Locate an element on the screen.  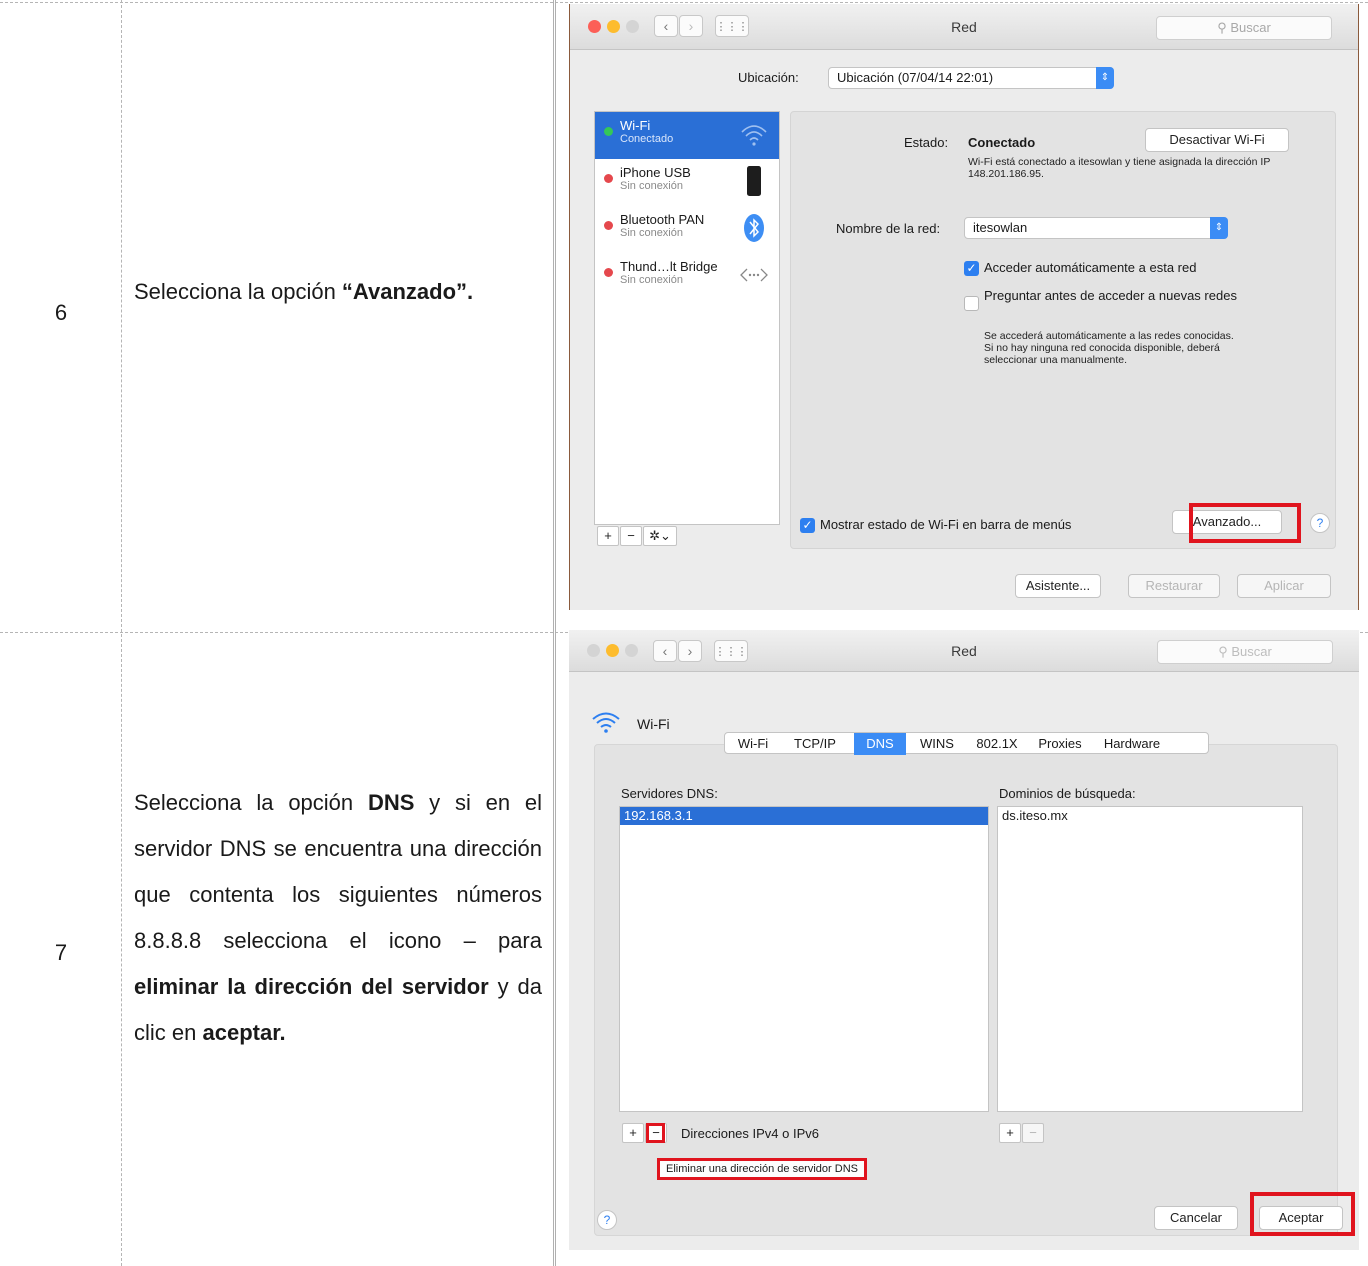
add-dns-server-button: + is located at coordinates (633, 1133).